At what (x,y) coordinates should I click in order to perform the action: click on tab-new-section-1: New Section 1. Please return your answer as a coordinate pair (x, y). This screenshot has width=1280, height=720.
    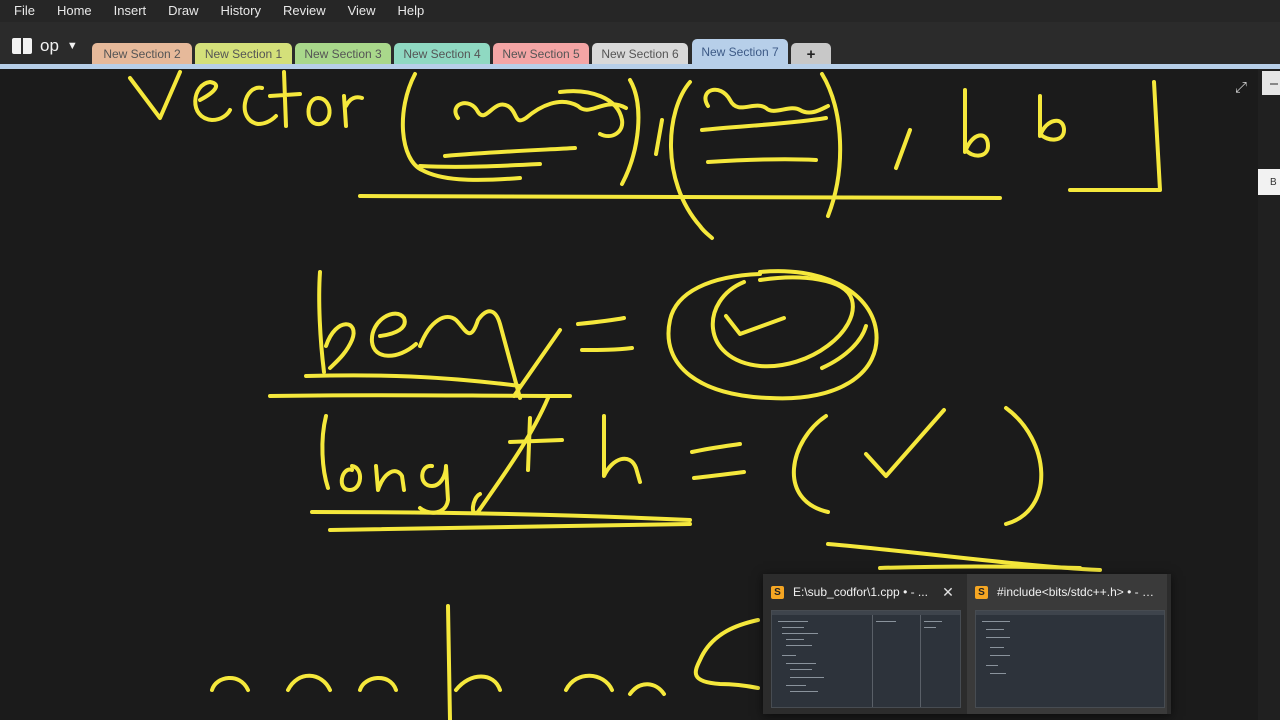
    Looking at the image, I should click on (243, 54).